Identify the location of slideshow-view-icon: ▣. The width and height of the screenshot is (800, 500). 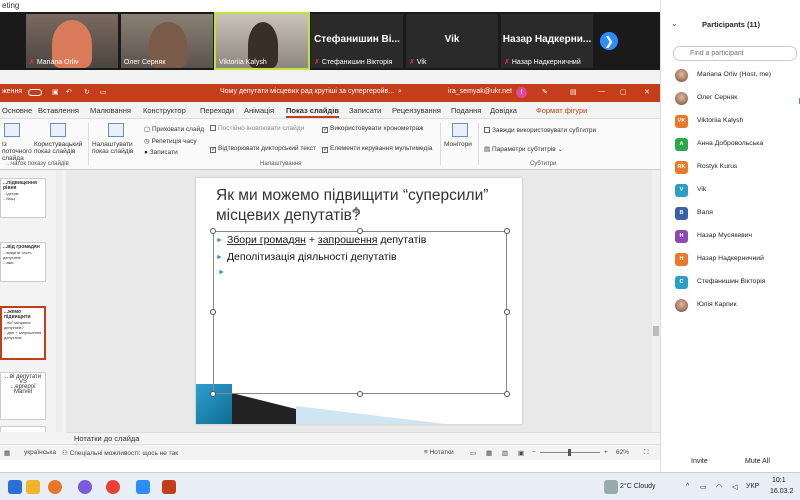
(521, 453).